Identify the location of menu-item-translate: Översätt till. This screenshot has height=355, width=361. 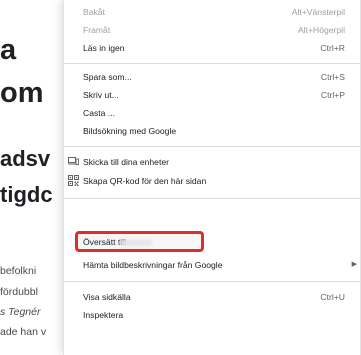
(212, 243).